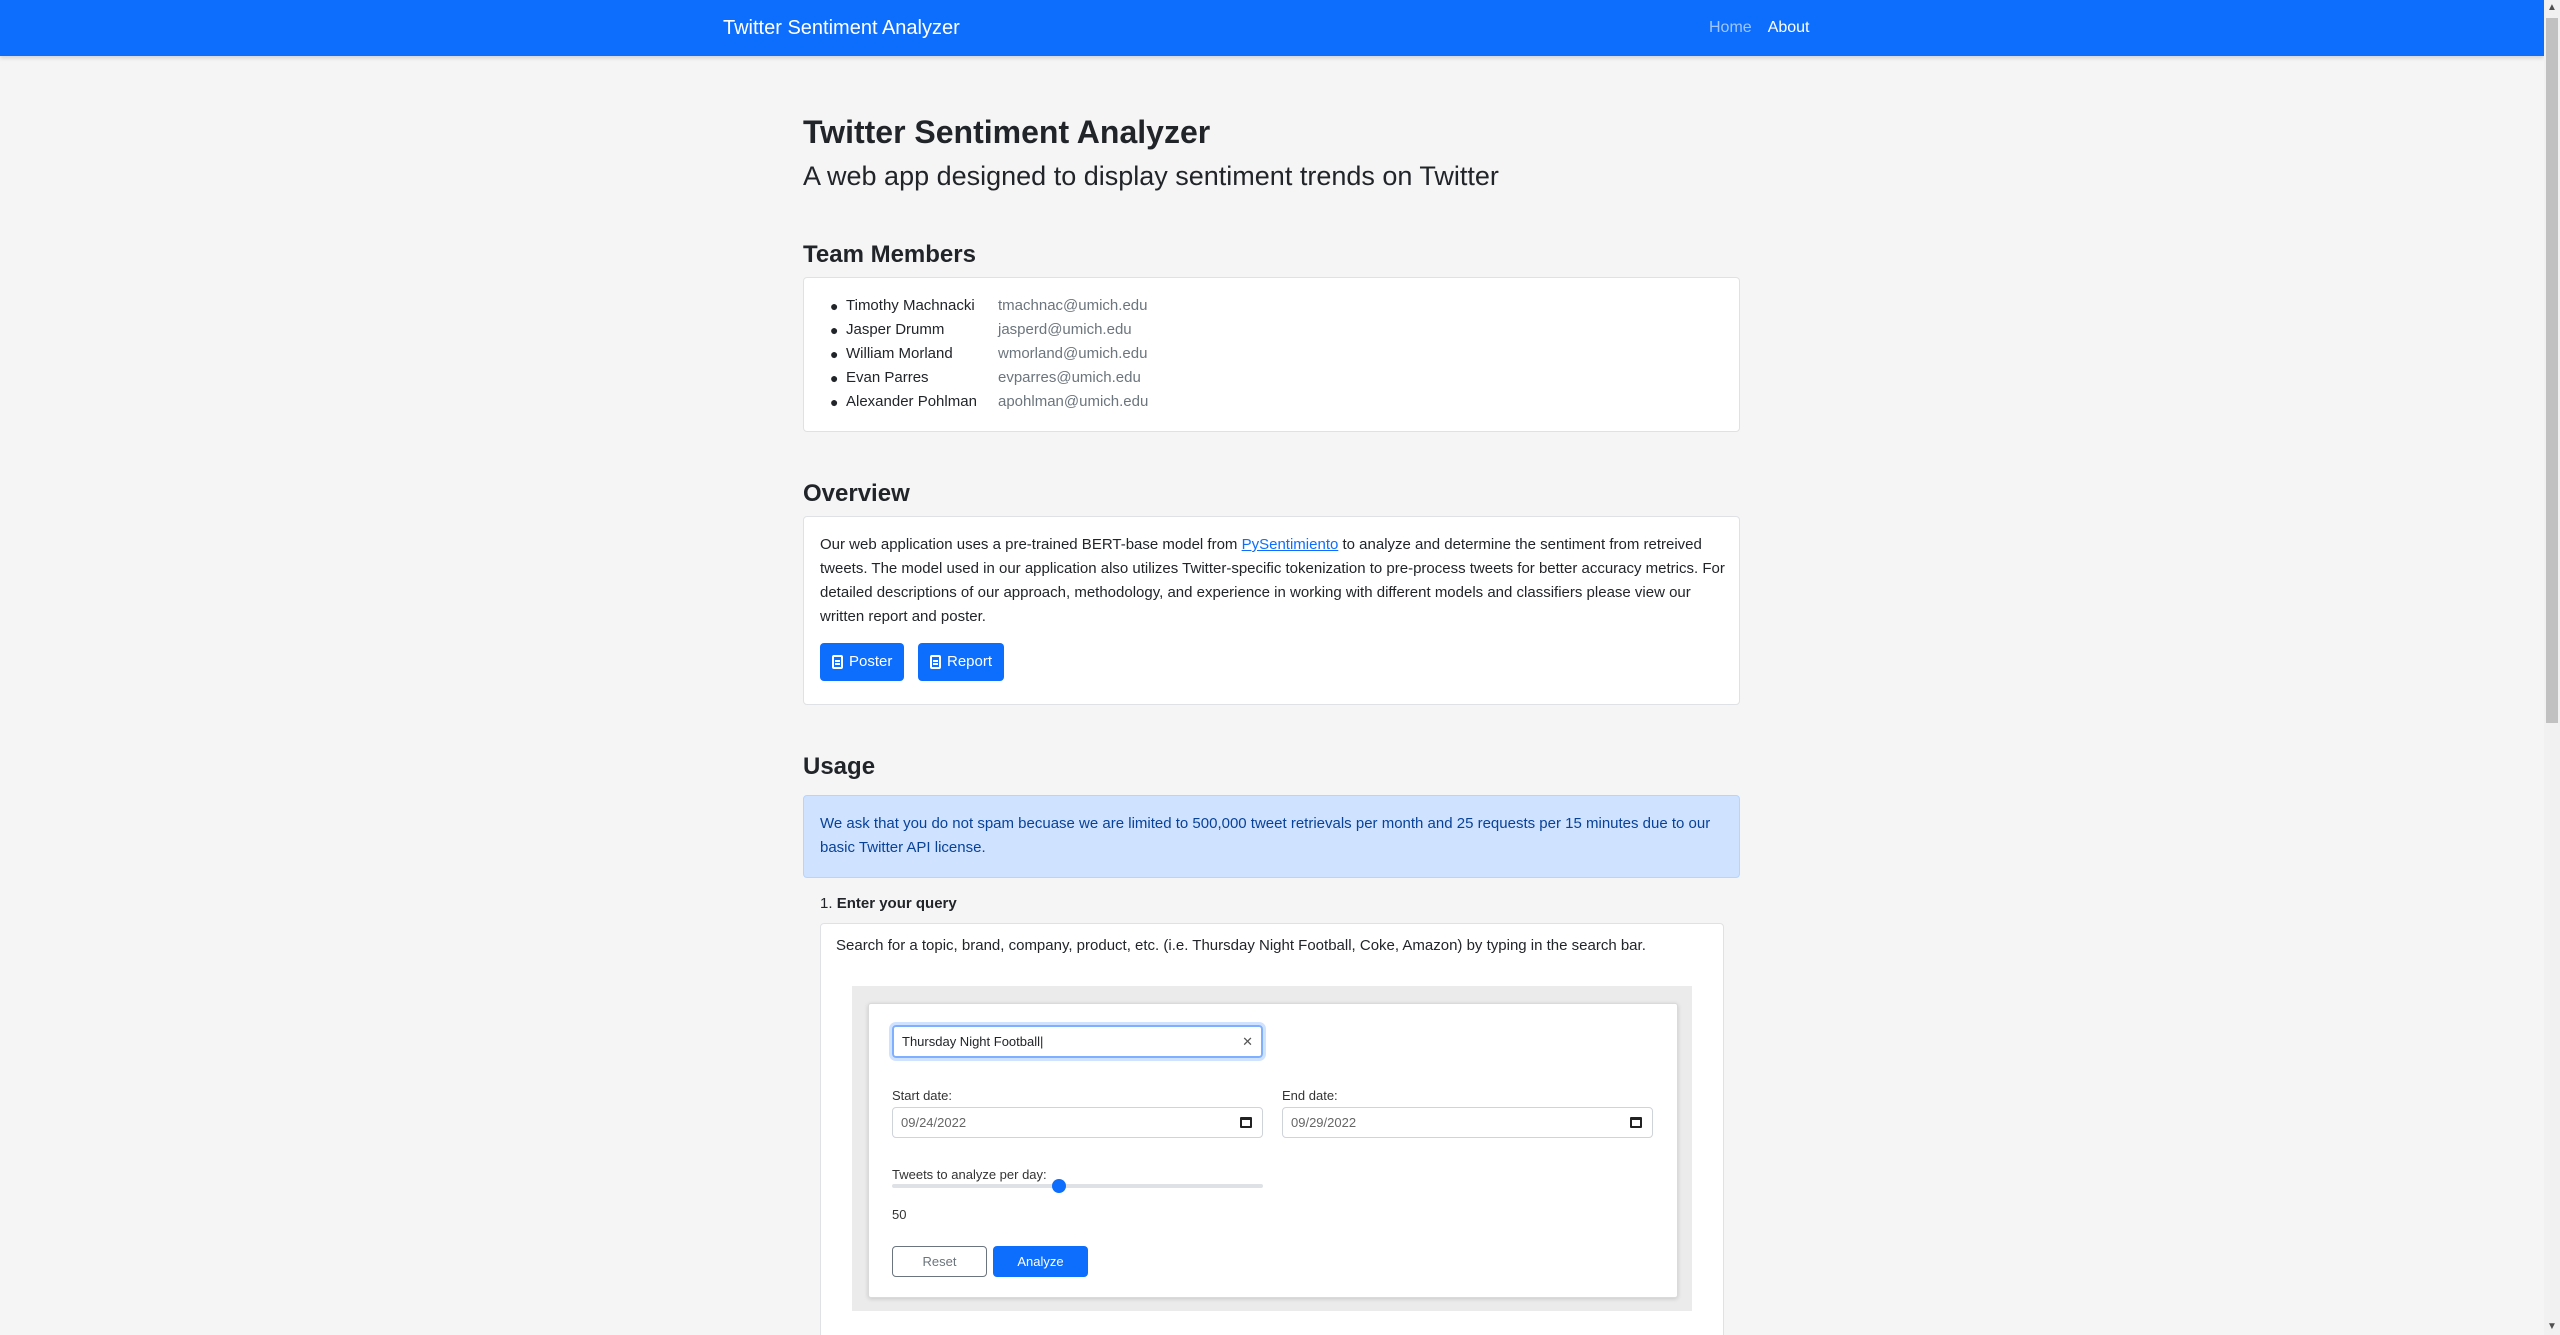 The image size is (2560, 1335). Describe the element at coordinates (899, 353) in the screenshot. I see `member-name: William Morland` at that location.